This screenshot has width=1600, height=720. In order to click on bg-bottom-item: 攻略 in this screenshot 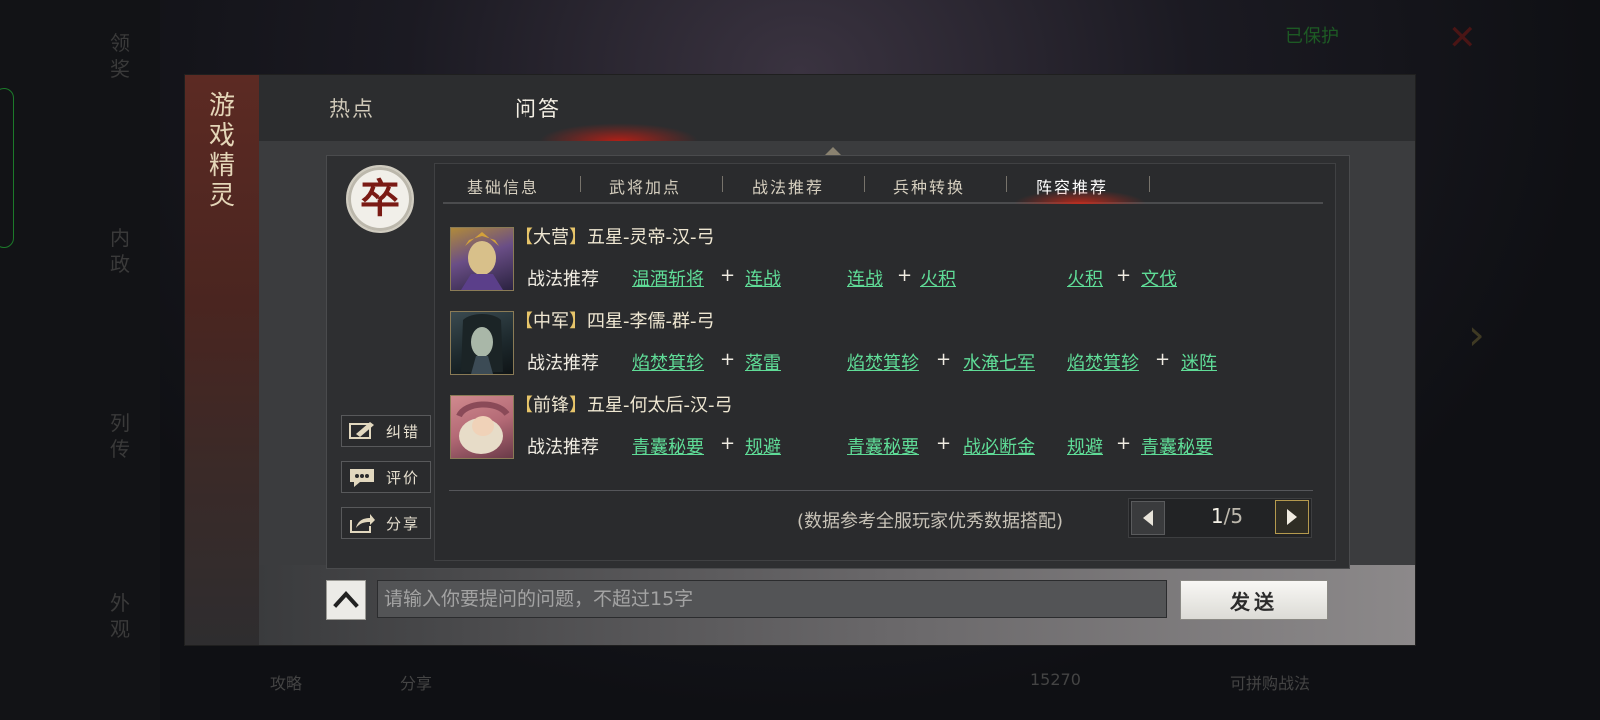, I will do `click(286, 683)`.